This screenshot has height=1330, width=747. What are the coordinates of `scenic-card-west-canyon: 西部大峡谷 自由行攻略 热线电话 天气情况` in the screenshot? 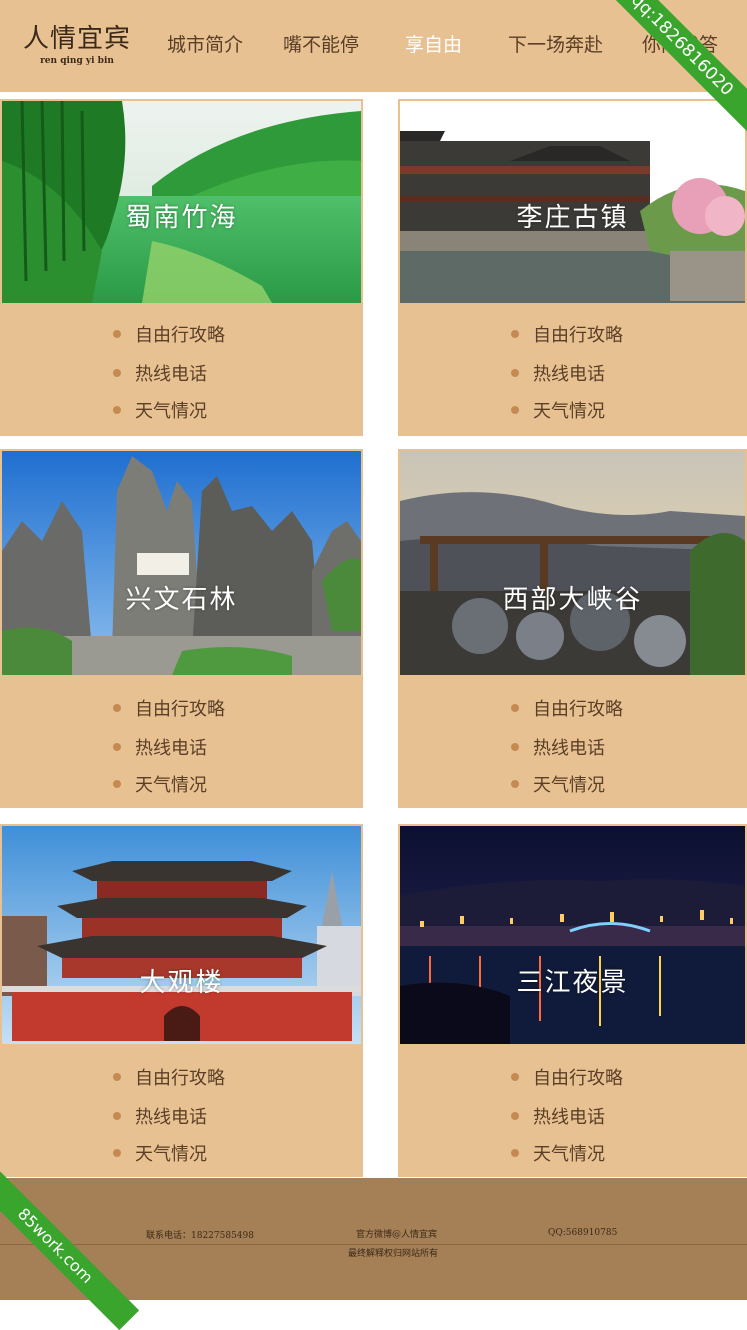 It's located at (572, 628).